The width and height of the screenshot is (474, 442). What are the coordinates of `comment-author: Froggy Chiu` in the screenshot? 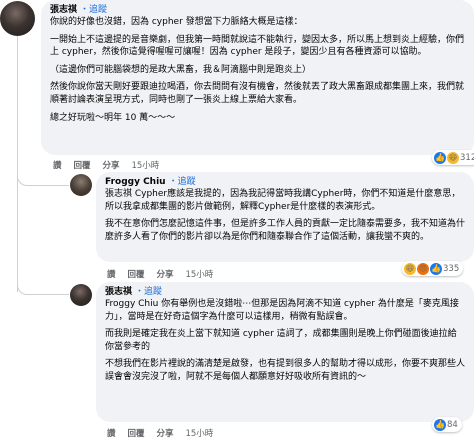 It's located at (135, 182).